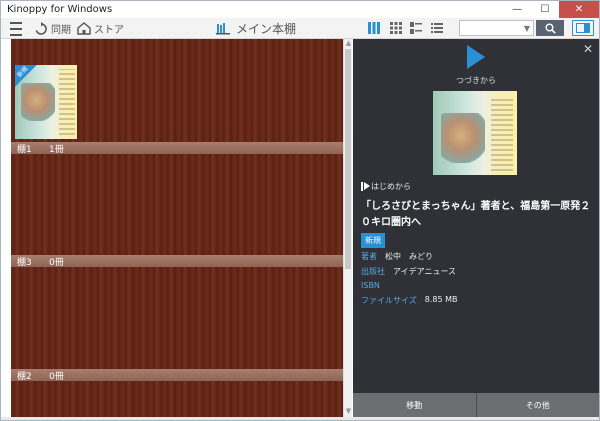 The image size is (600, 421). What do you see at coordinates (476, 57) in the screenshot?
I see `play-icon` at bounding box center [476, 57].